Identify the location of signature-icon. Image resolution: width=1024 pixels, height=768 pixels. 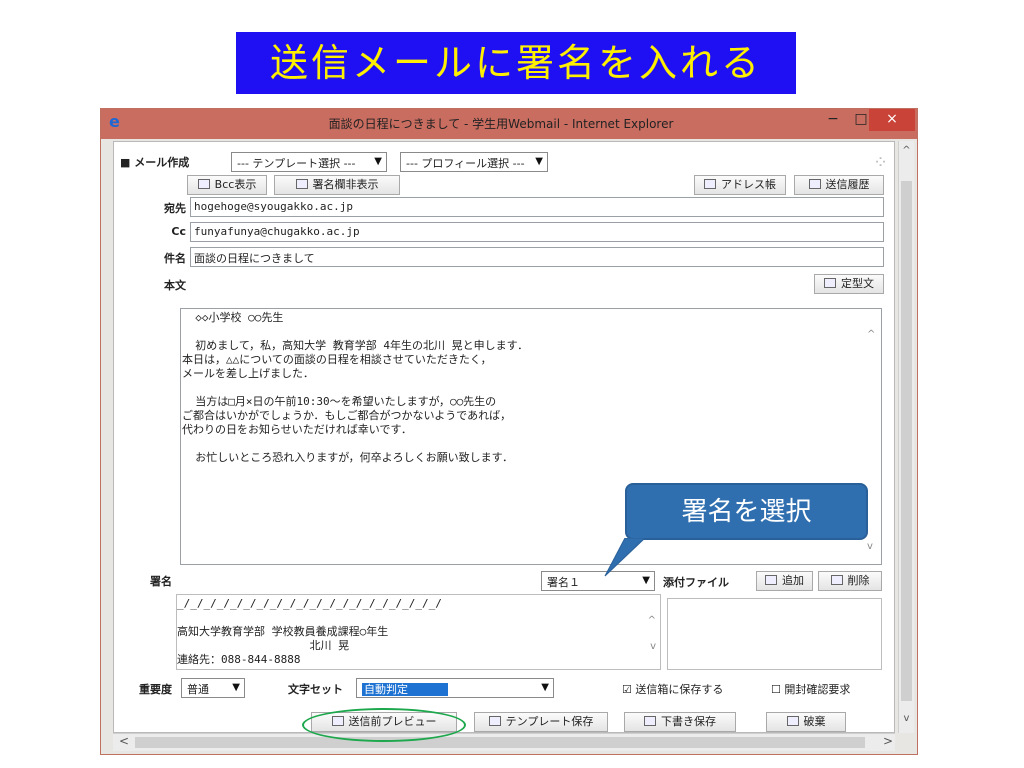
(301, 184).